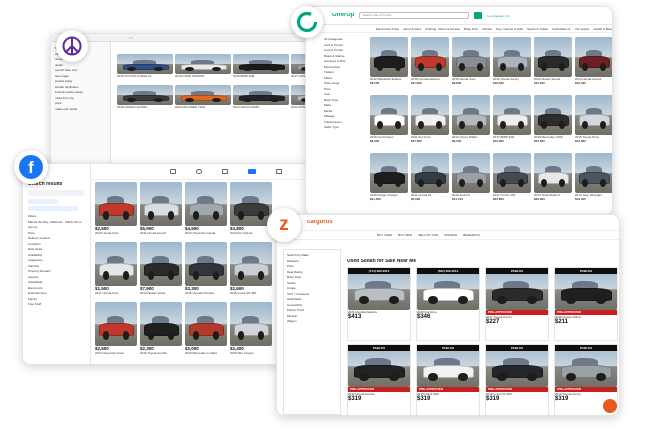  I want to click on listing-card: $4,500 2013 Chevrolet Impala, so click(206, 211).